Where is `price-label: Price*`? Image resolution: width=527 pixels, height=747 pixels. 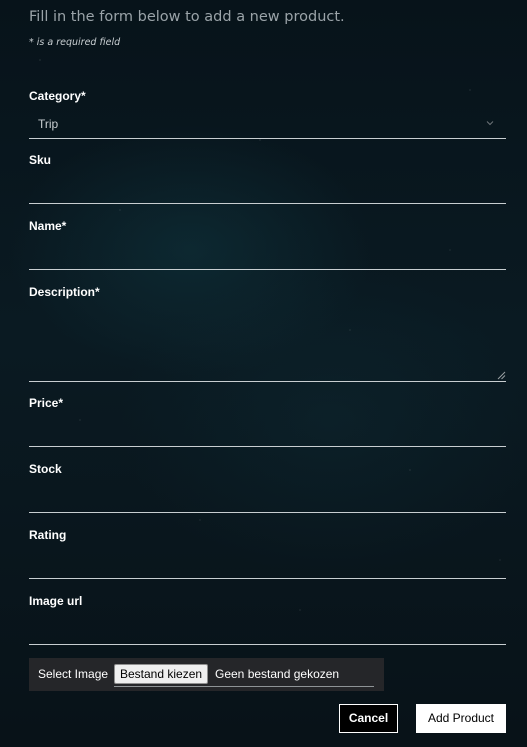 price-label: Price* is located at coordinates (46, 403).